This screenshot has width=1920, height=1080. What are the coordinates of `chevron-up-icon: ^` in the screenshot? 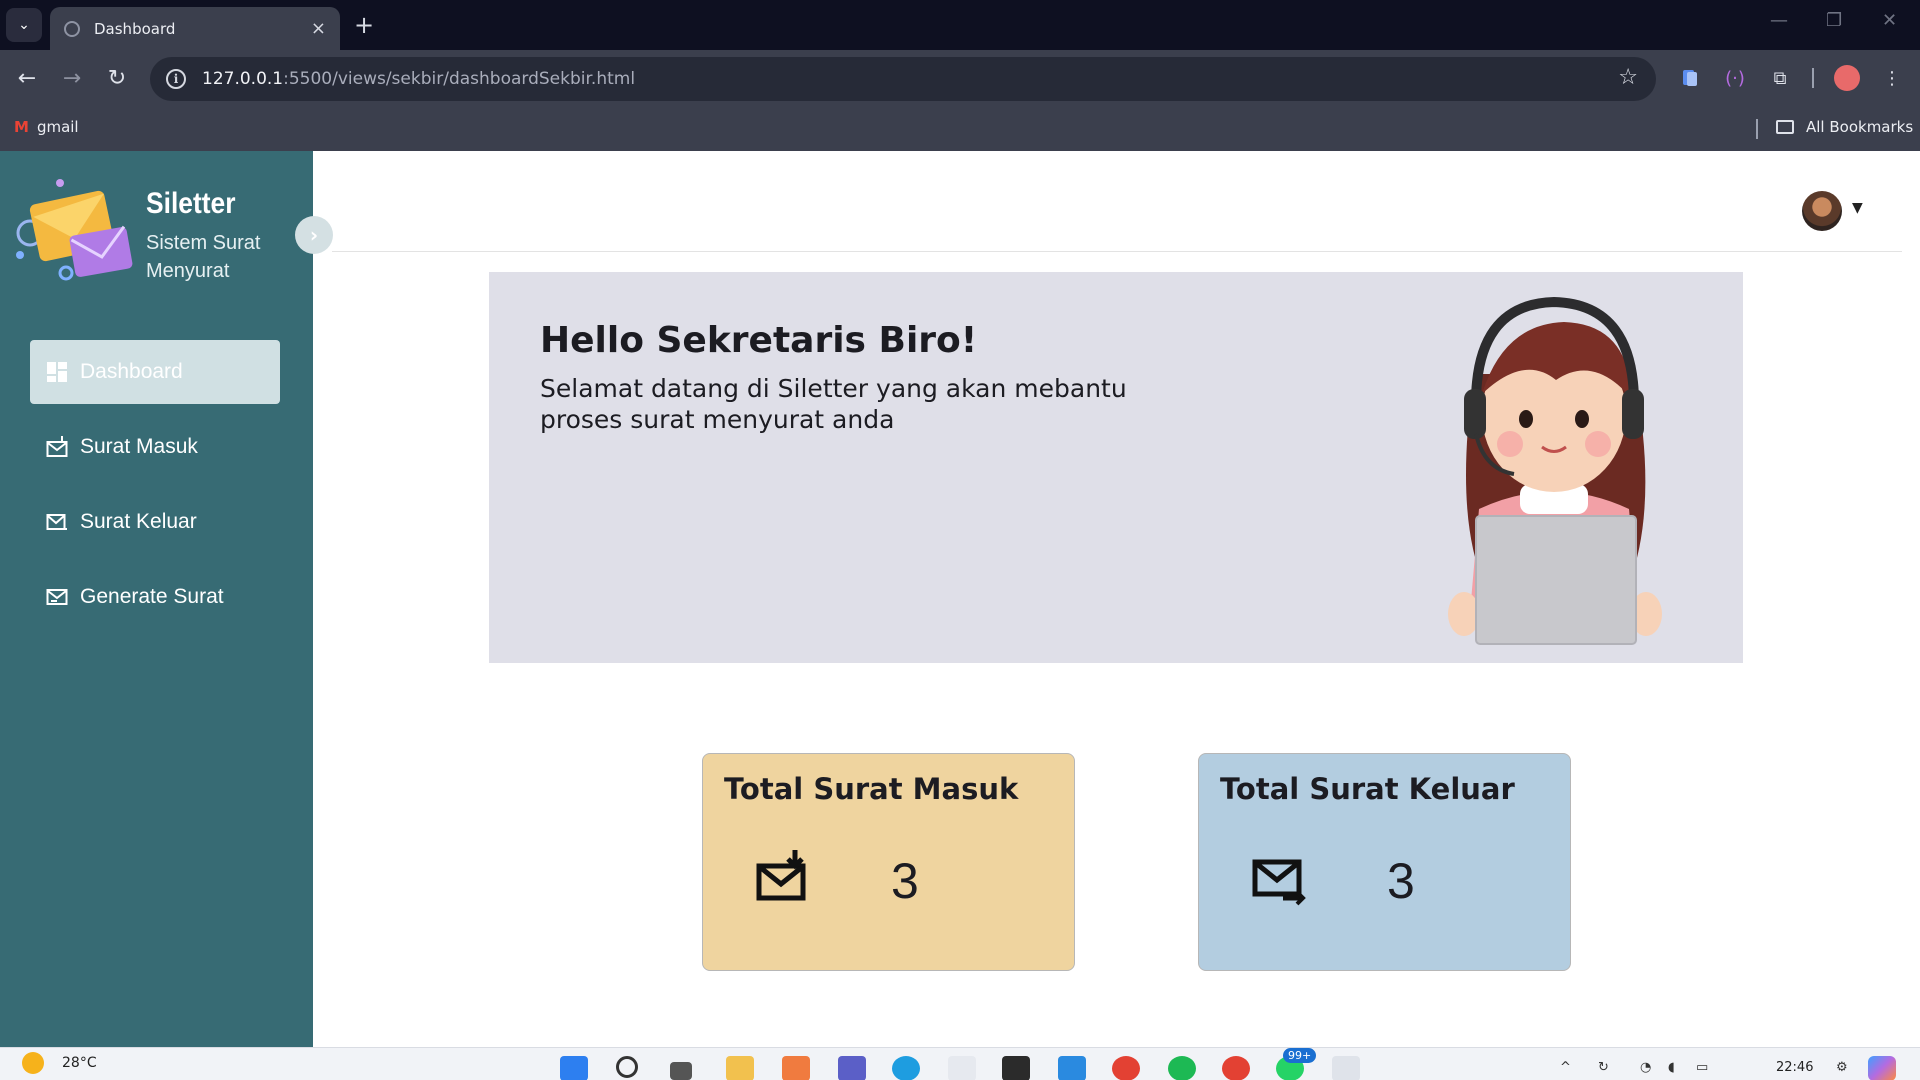 It's located at (1565, 1067).